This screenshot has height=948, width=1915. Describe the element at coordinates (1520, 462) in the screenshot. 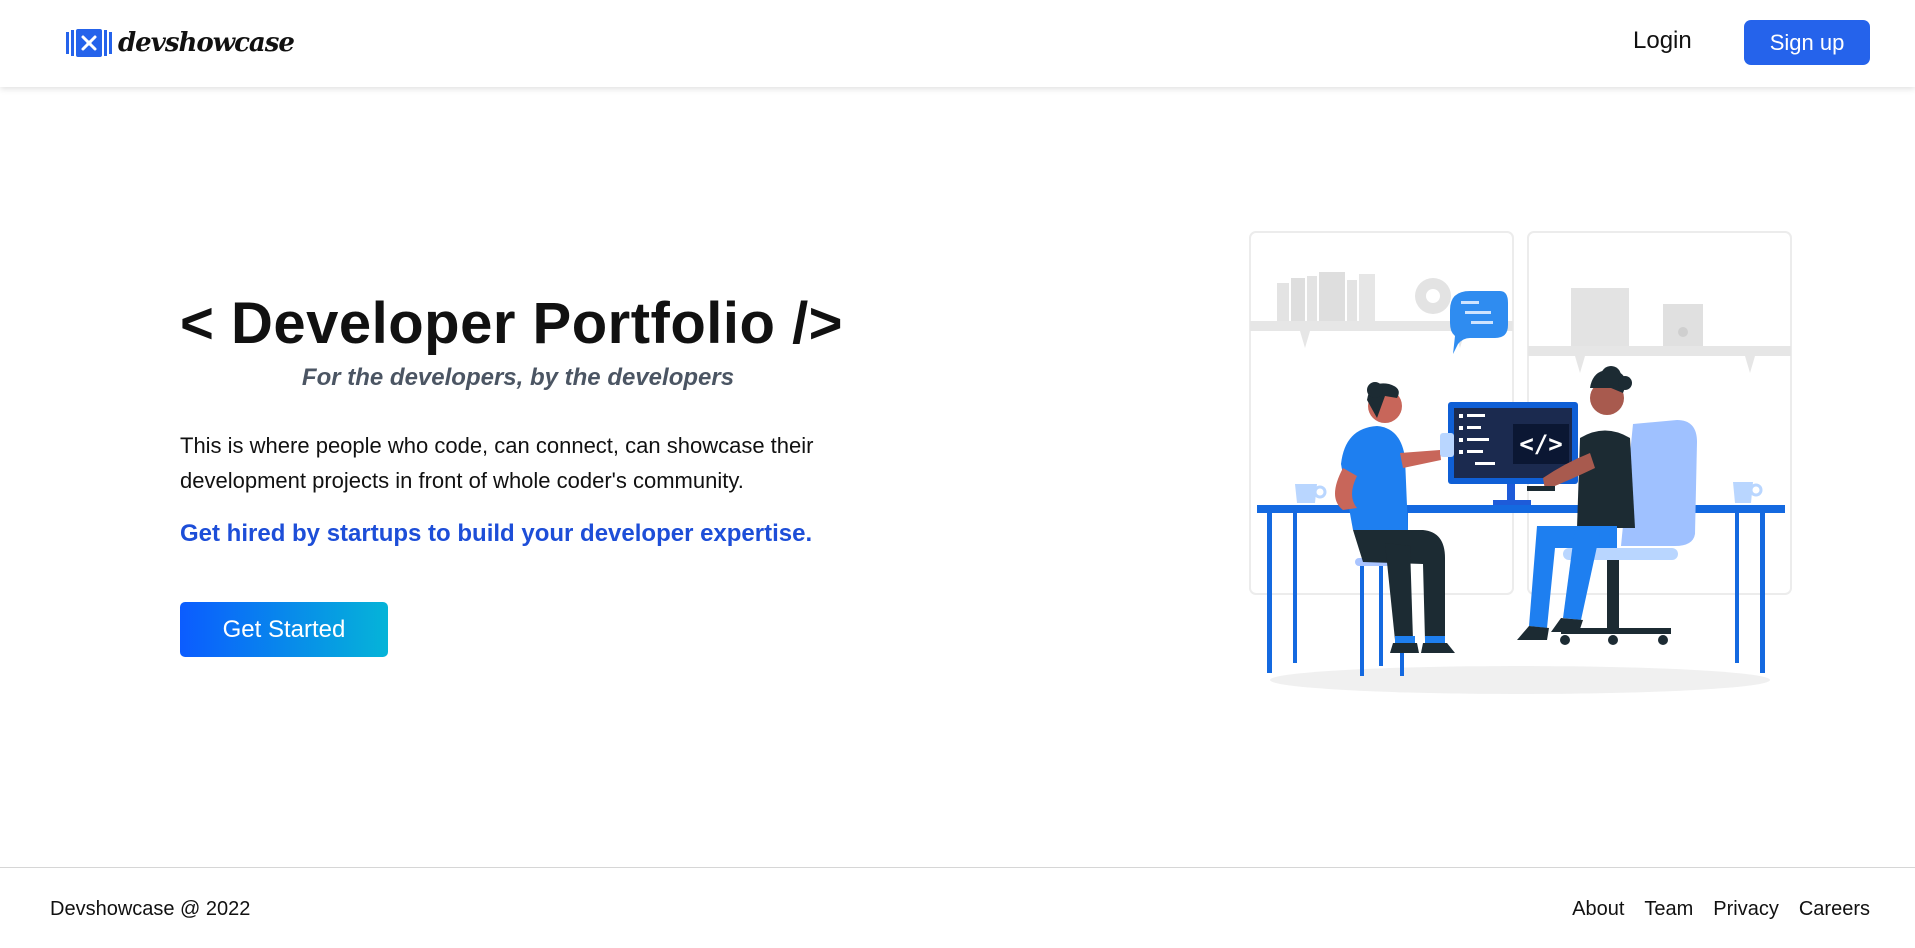

I see `developers-at-desk-illustration: </>` at that location.